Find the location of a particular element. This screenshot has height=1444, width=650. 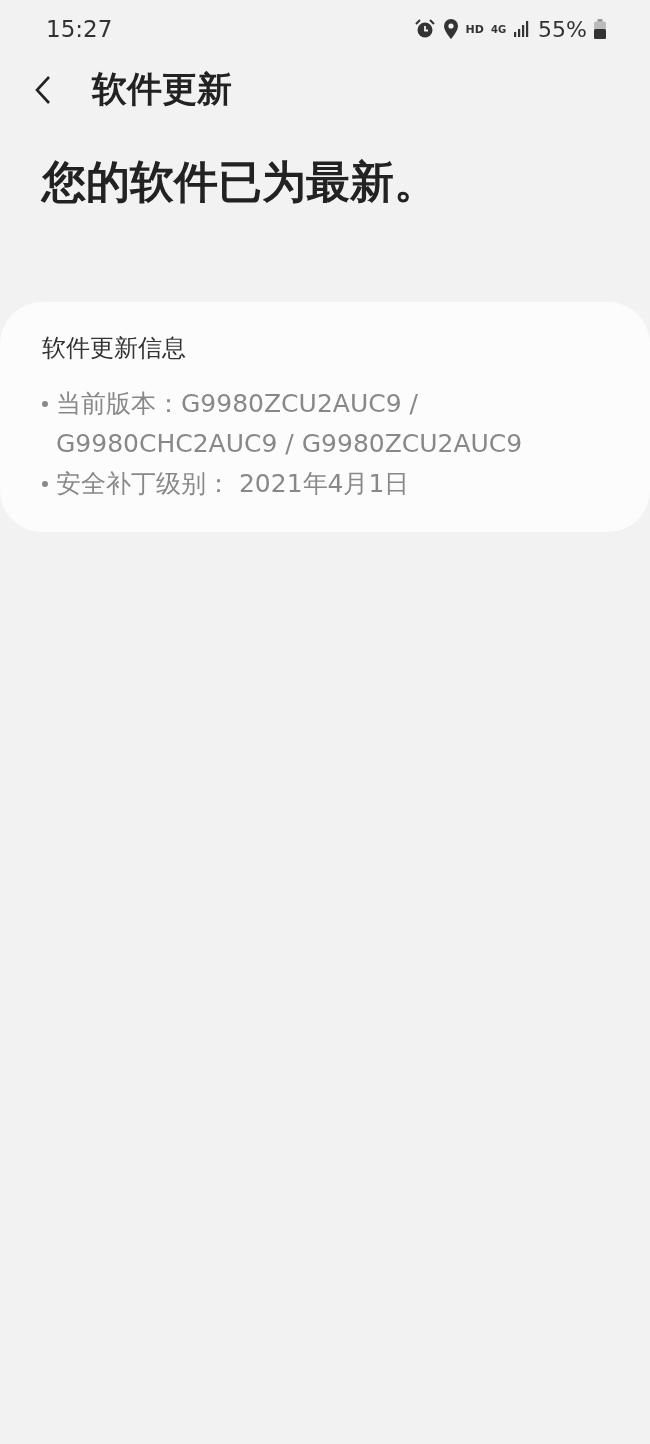

hd-label: HD is located at coordinates (474, 29).